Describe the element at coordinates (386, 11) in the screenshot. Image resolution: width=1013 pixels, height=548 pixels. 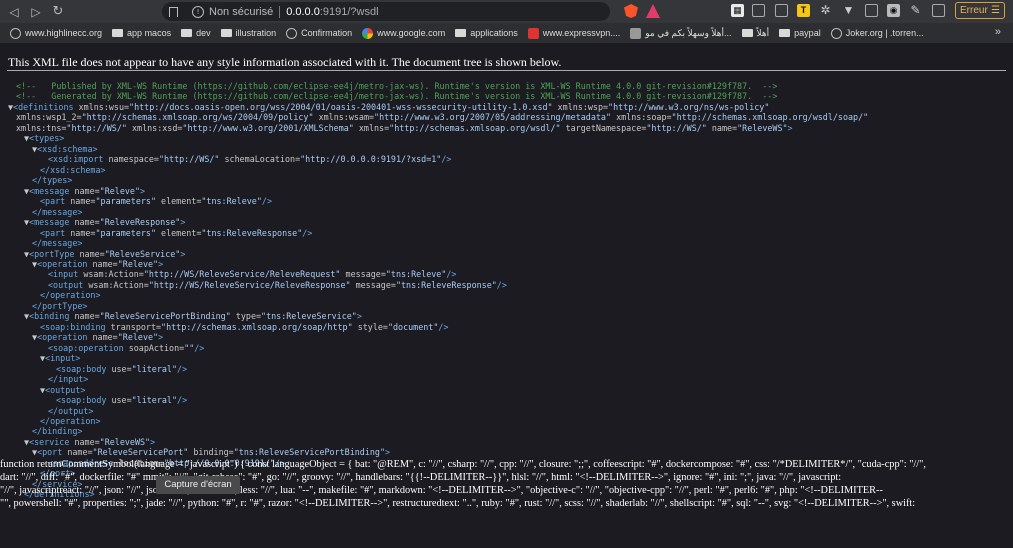
I see `address-bar: ! Non sécurisé 0.0.0.0 :9191/?wsdl` at that location.